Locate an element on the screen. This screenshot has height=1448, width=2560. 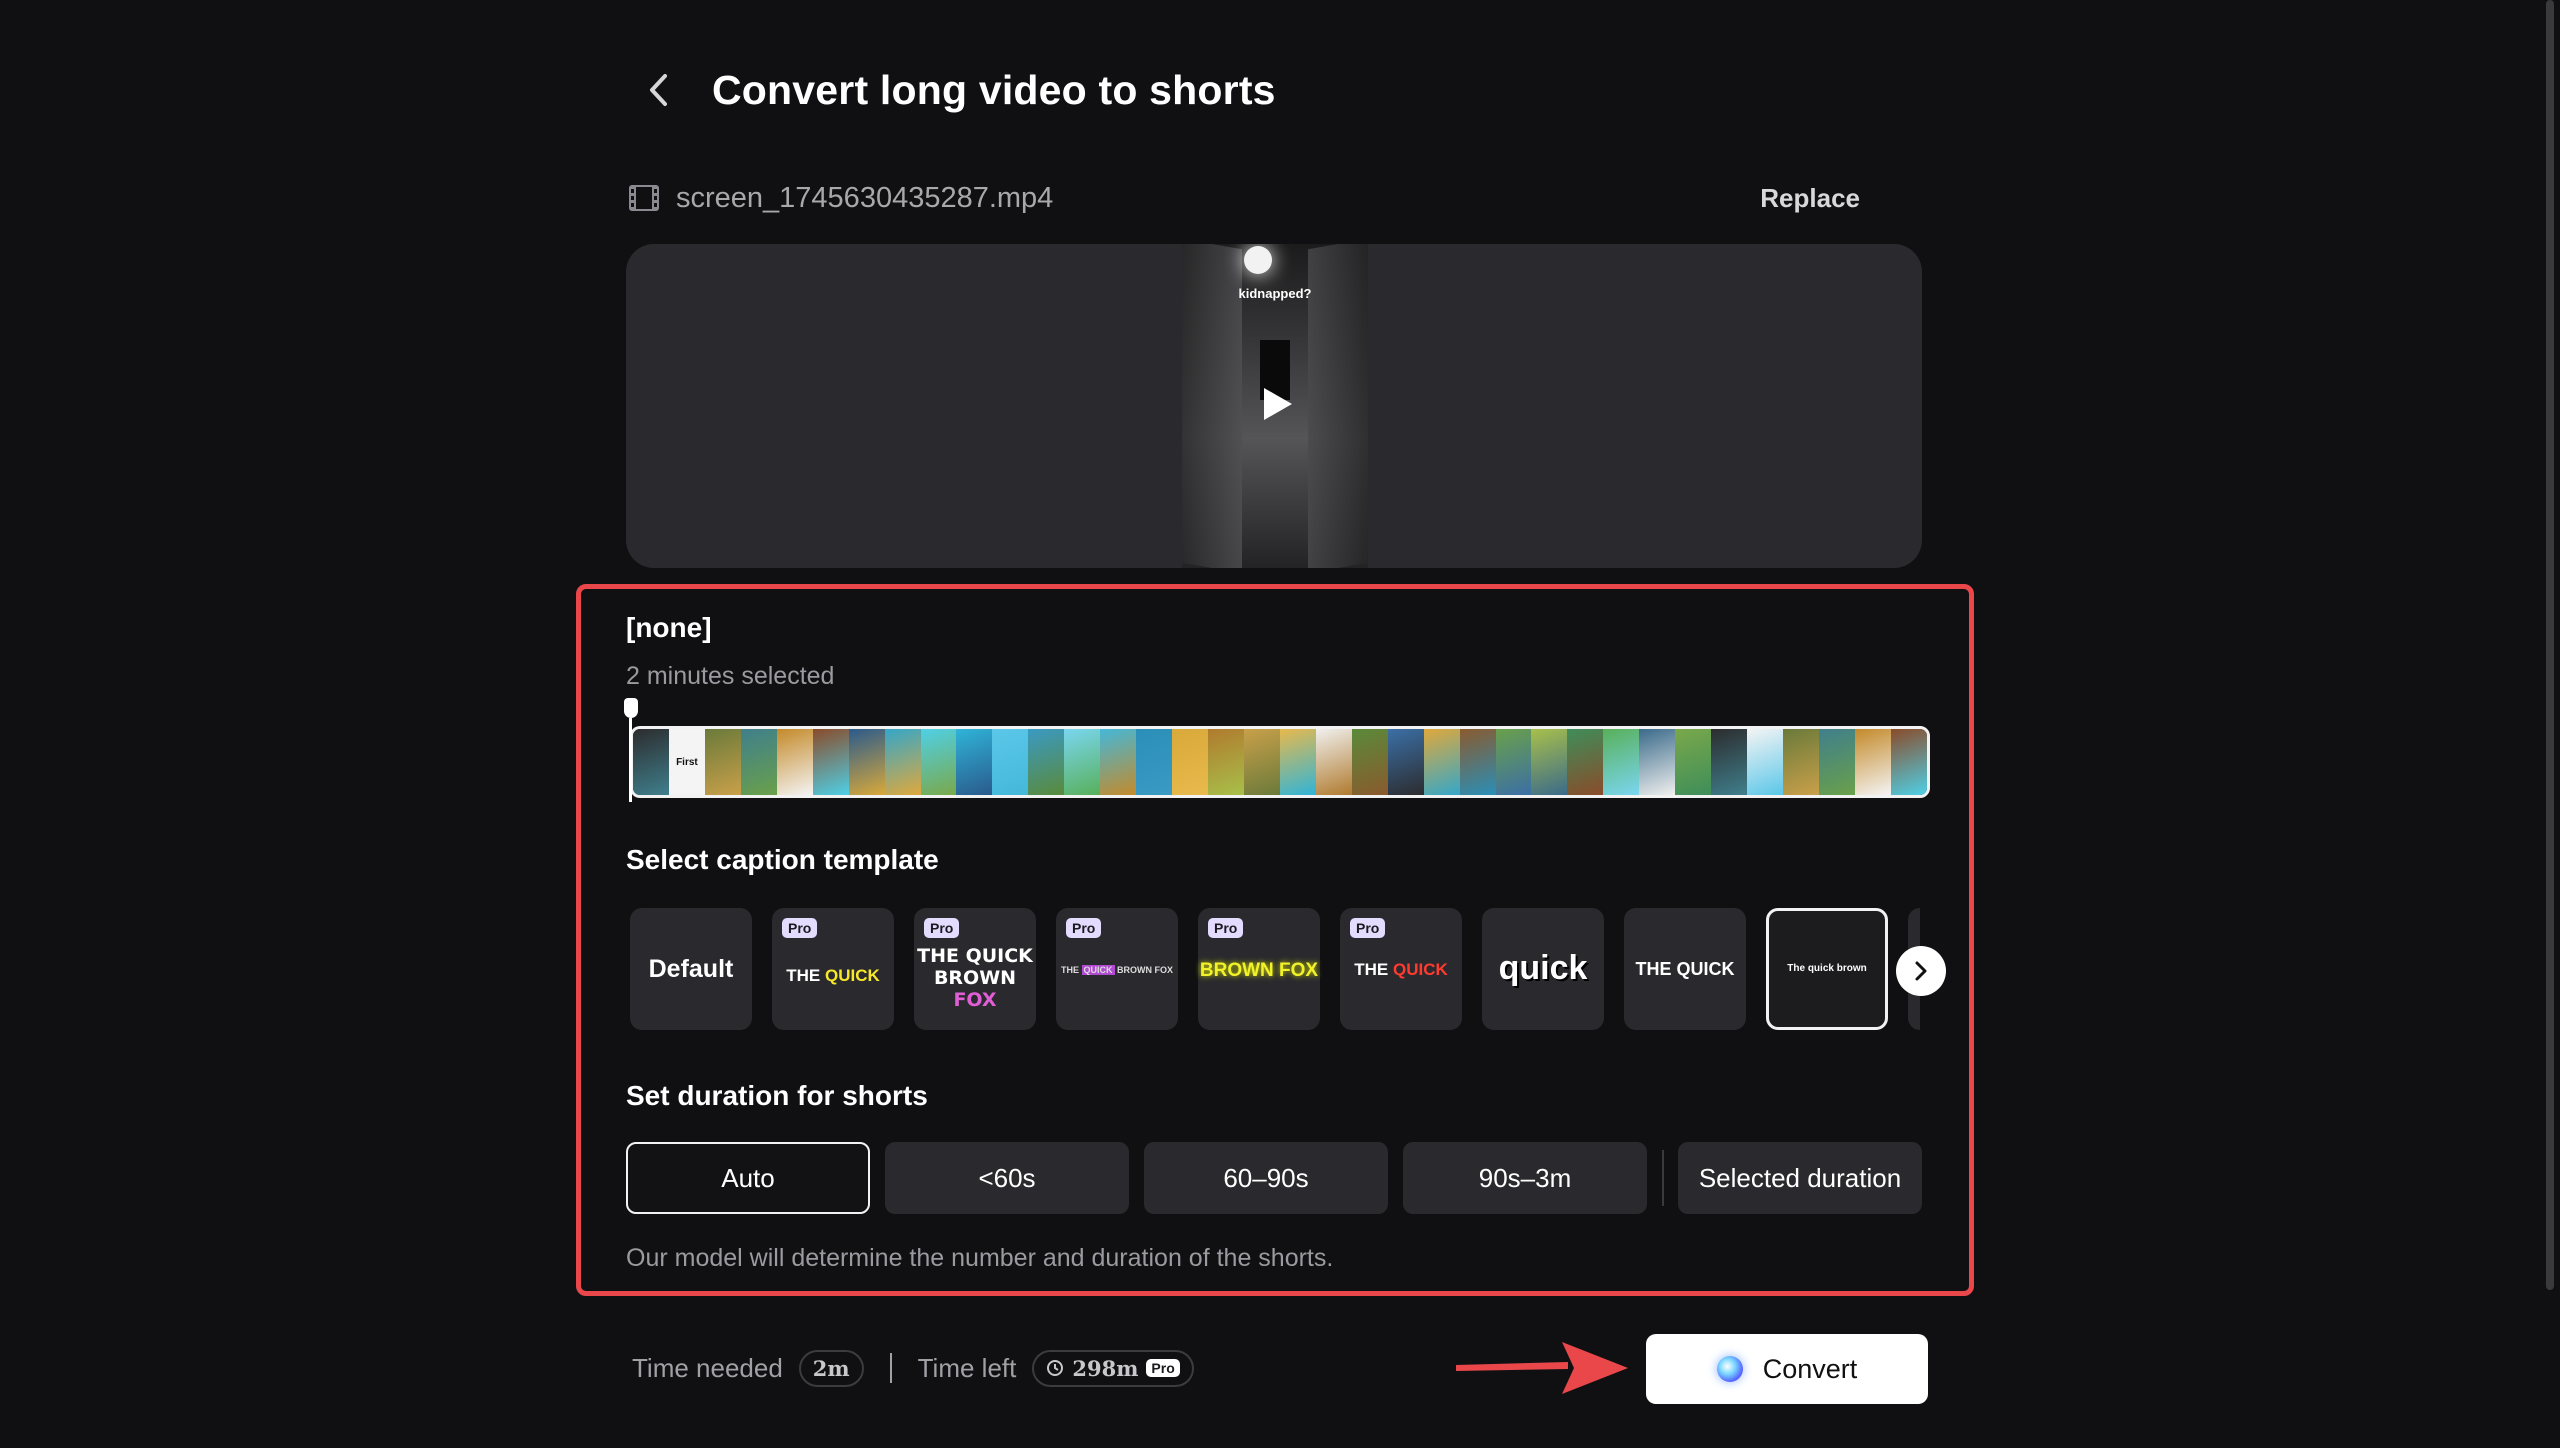
template-the-quick-yellow: Pro THE QUICK is located at coordinates (833, 969).